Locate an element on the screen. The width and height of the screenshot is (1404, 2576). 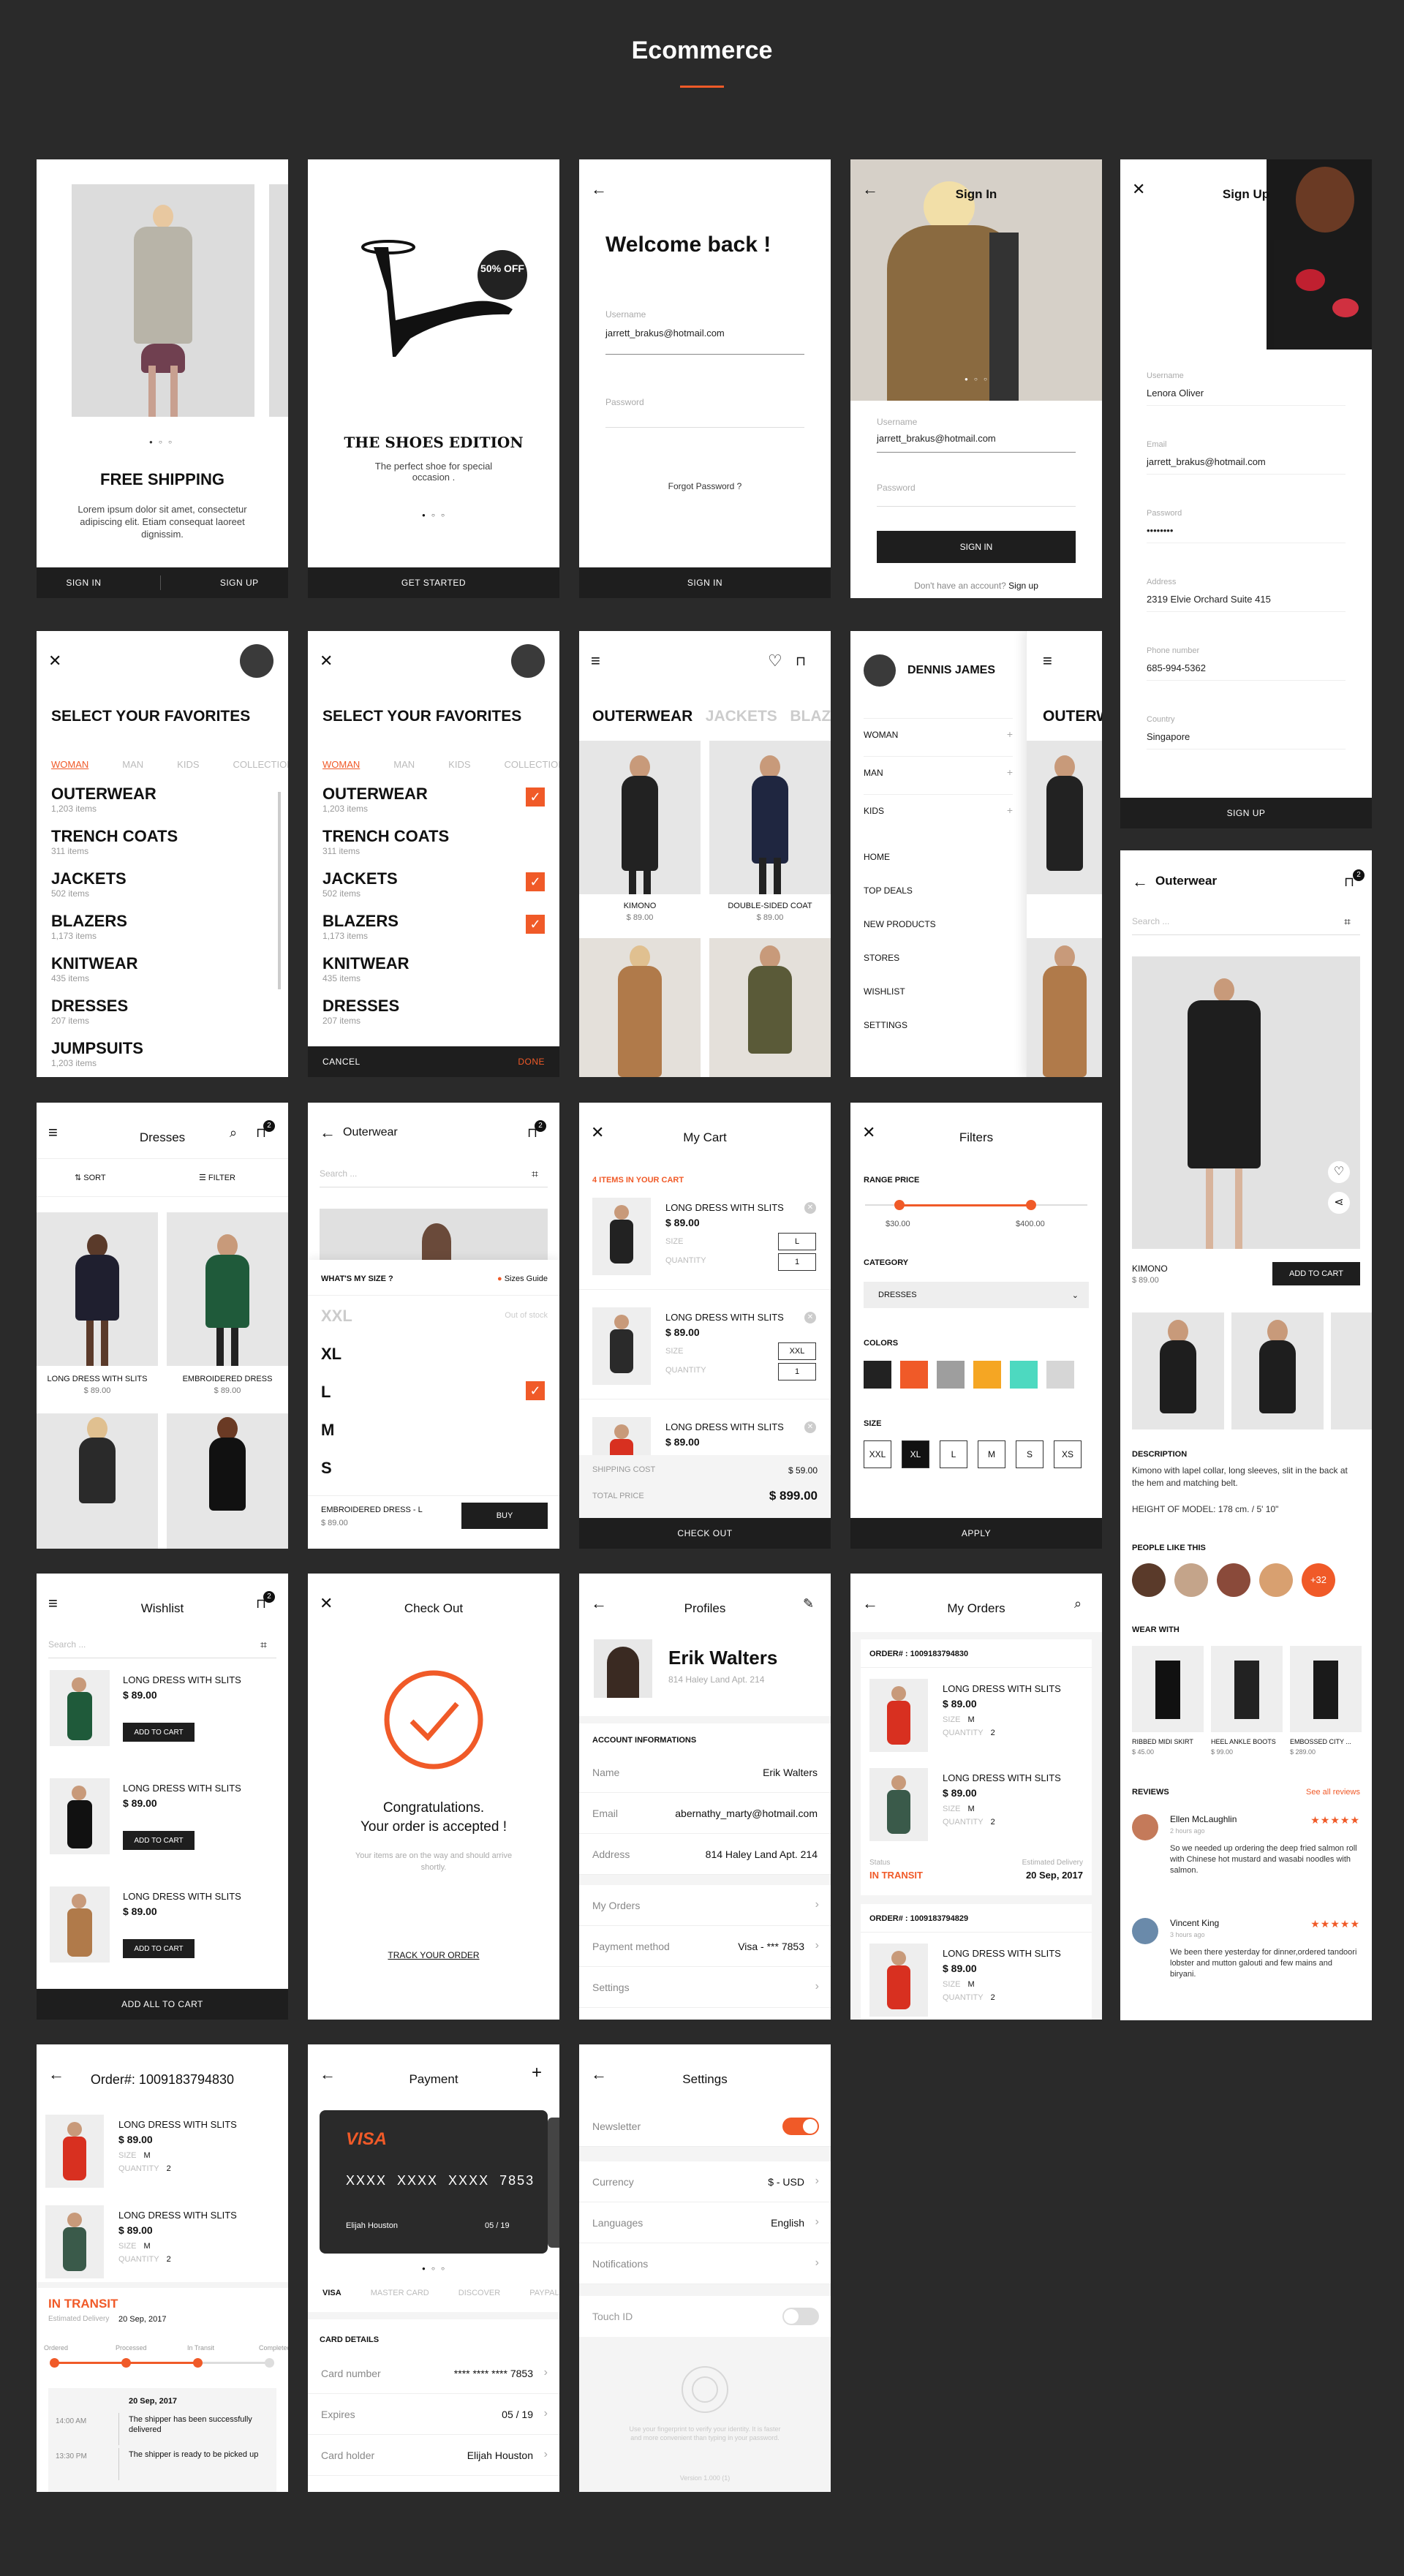
size-select: L is located at coordinates (797, 1241).